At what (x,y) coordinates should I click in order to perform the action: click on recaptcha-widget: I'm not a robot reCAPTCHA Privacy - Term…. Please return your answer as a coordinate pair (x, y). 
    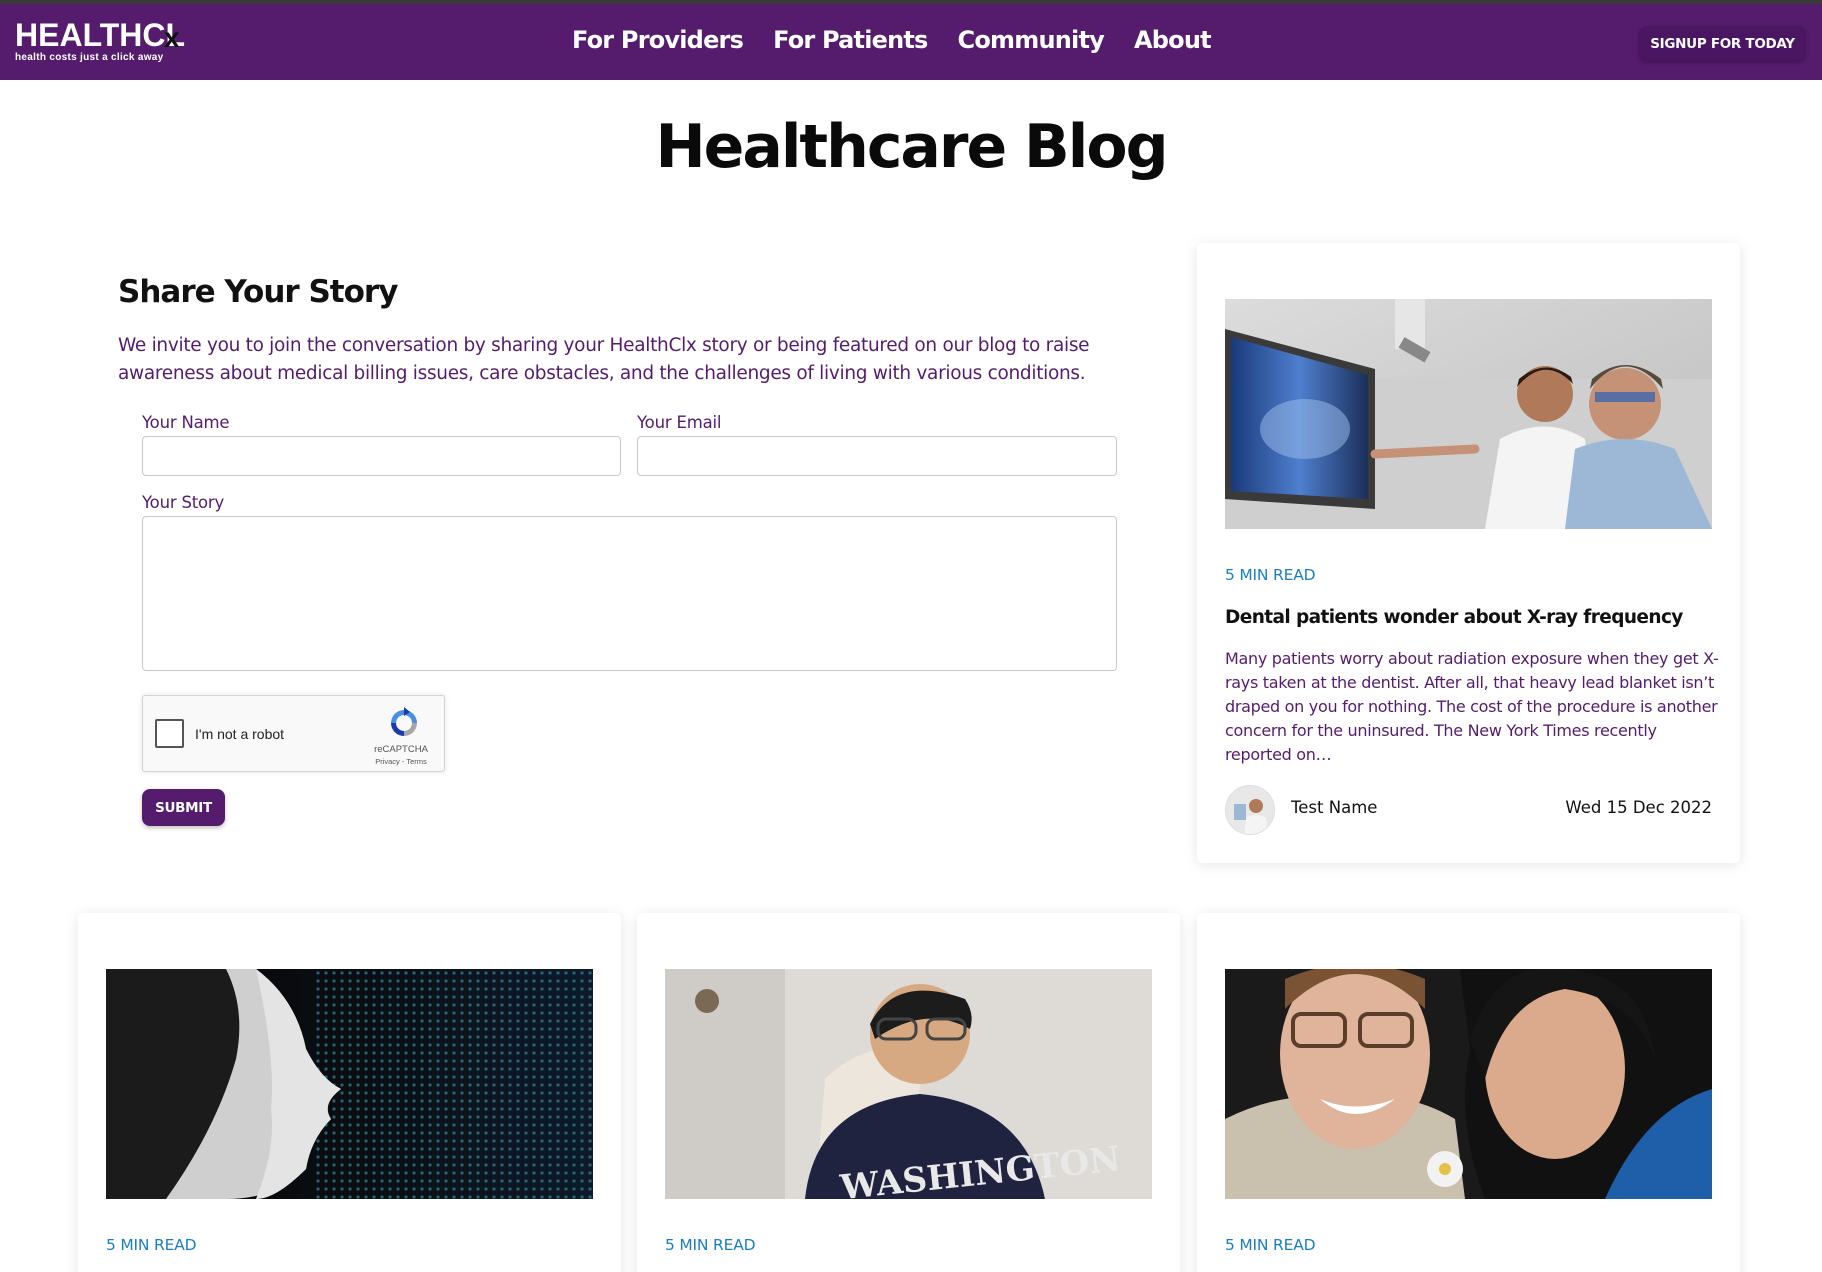
    Looking at the image, I should click on (293, 733).